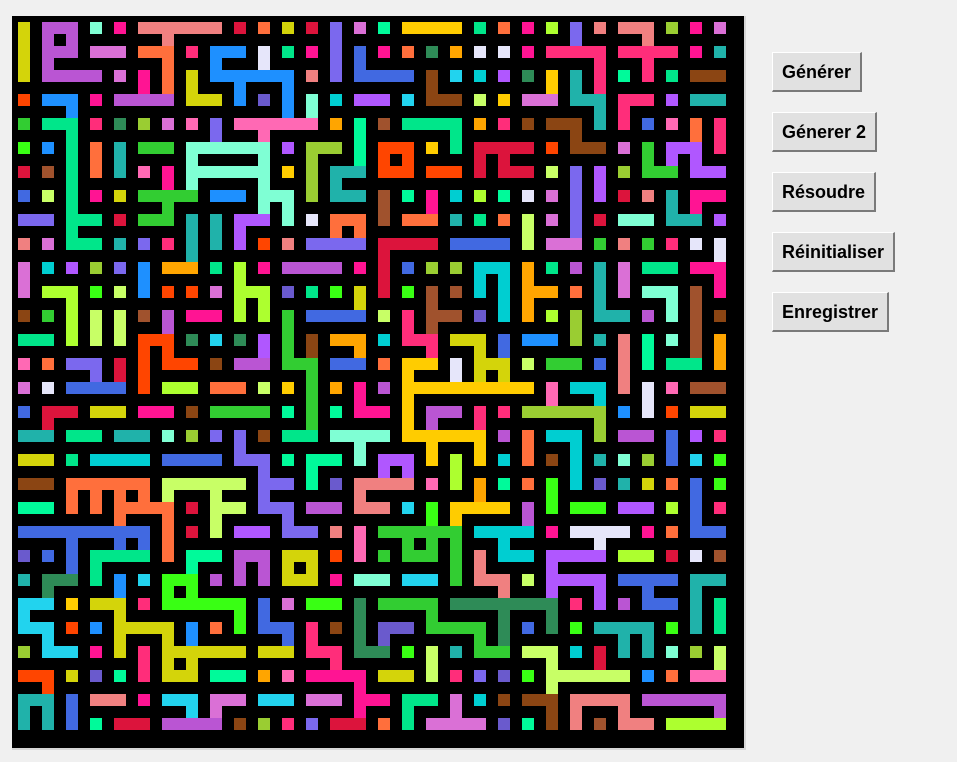  What do you see at coordinates (831, 312) in the screenshot?
I see `save-button: Enregistrer` at bounding box center [831, 312].